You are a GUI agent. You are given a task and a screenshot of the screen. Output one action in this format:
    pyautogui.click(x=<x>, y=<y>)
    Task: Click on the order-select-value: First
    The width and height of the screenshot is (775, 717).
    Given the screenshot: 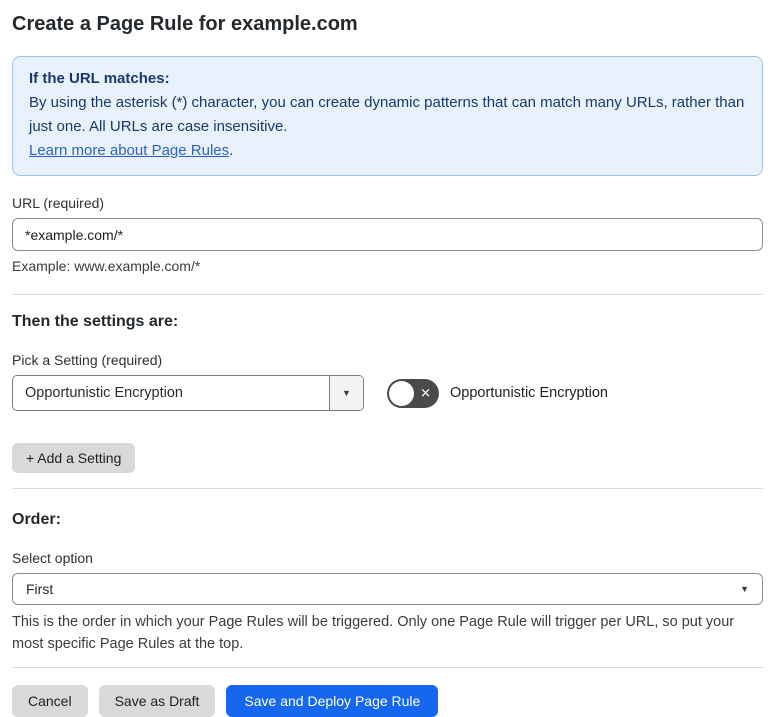 What is the action you would take?
    pyautogui.click(x=40, y=589)
    